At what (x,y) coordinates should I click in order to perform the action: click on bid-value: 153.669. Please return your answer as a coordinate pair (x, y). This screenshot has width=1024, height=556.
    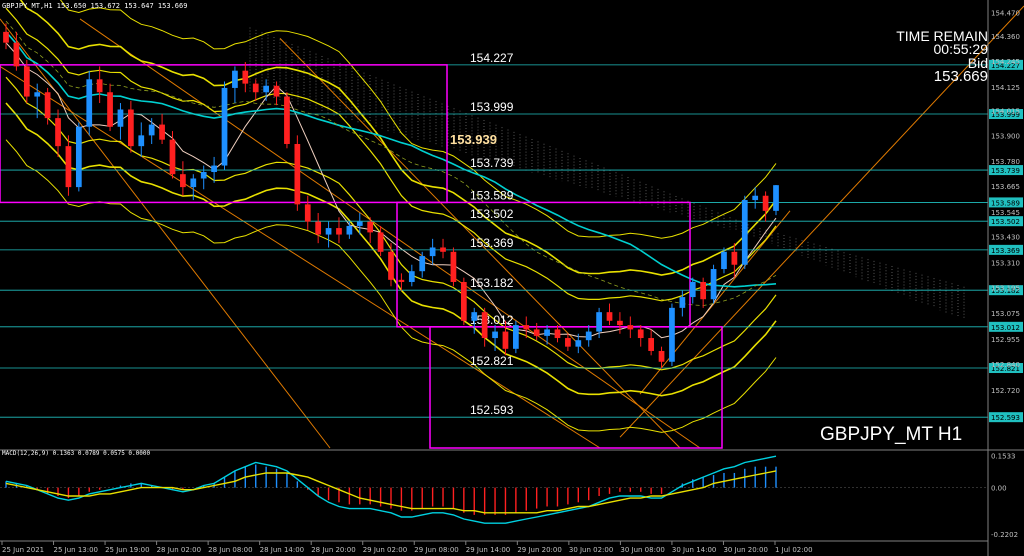
    Looking at the image, I should click on (960, 76).